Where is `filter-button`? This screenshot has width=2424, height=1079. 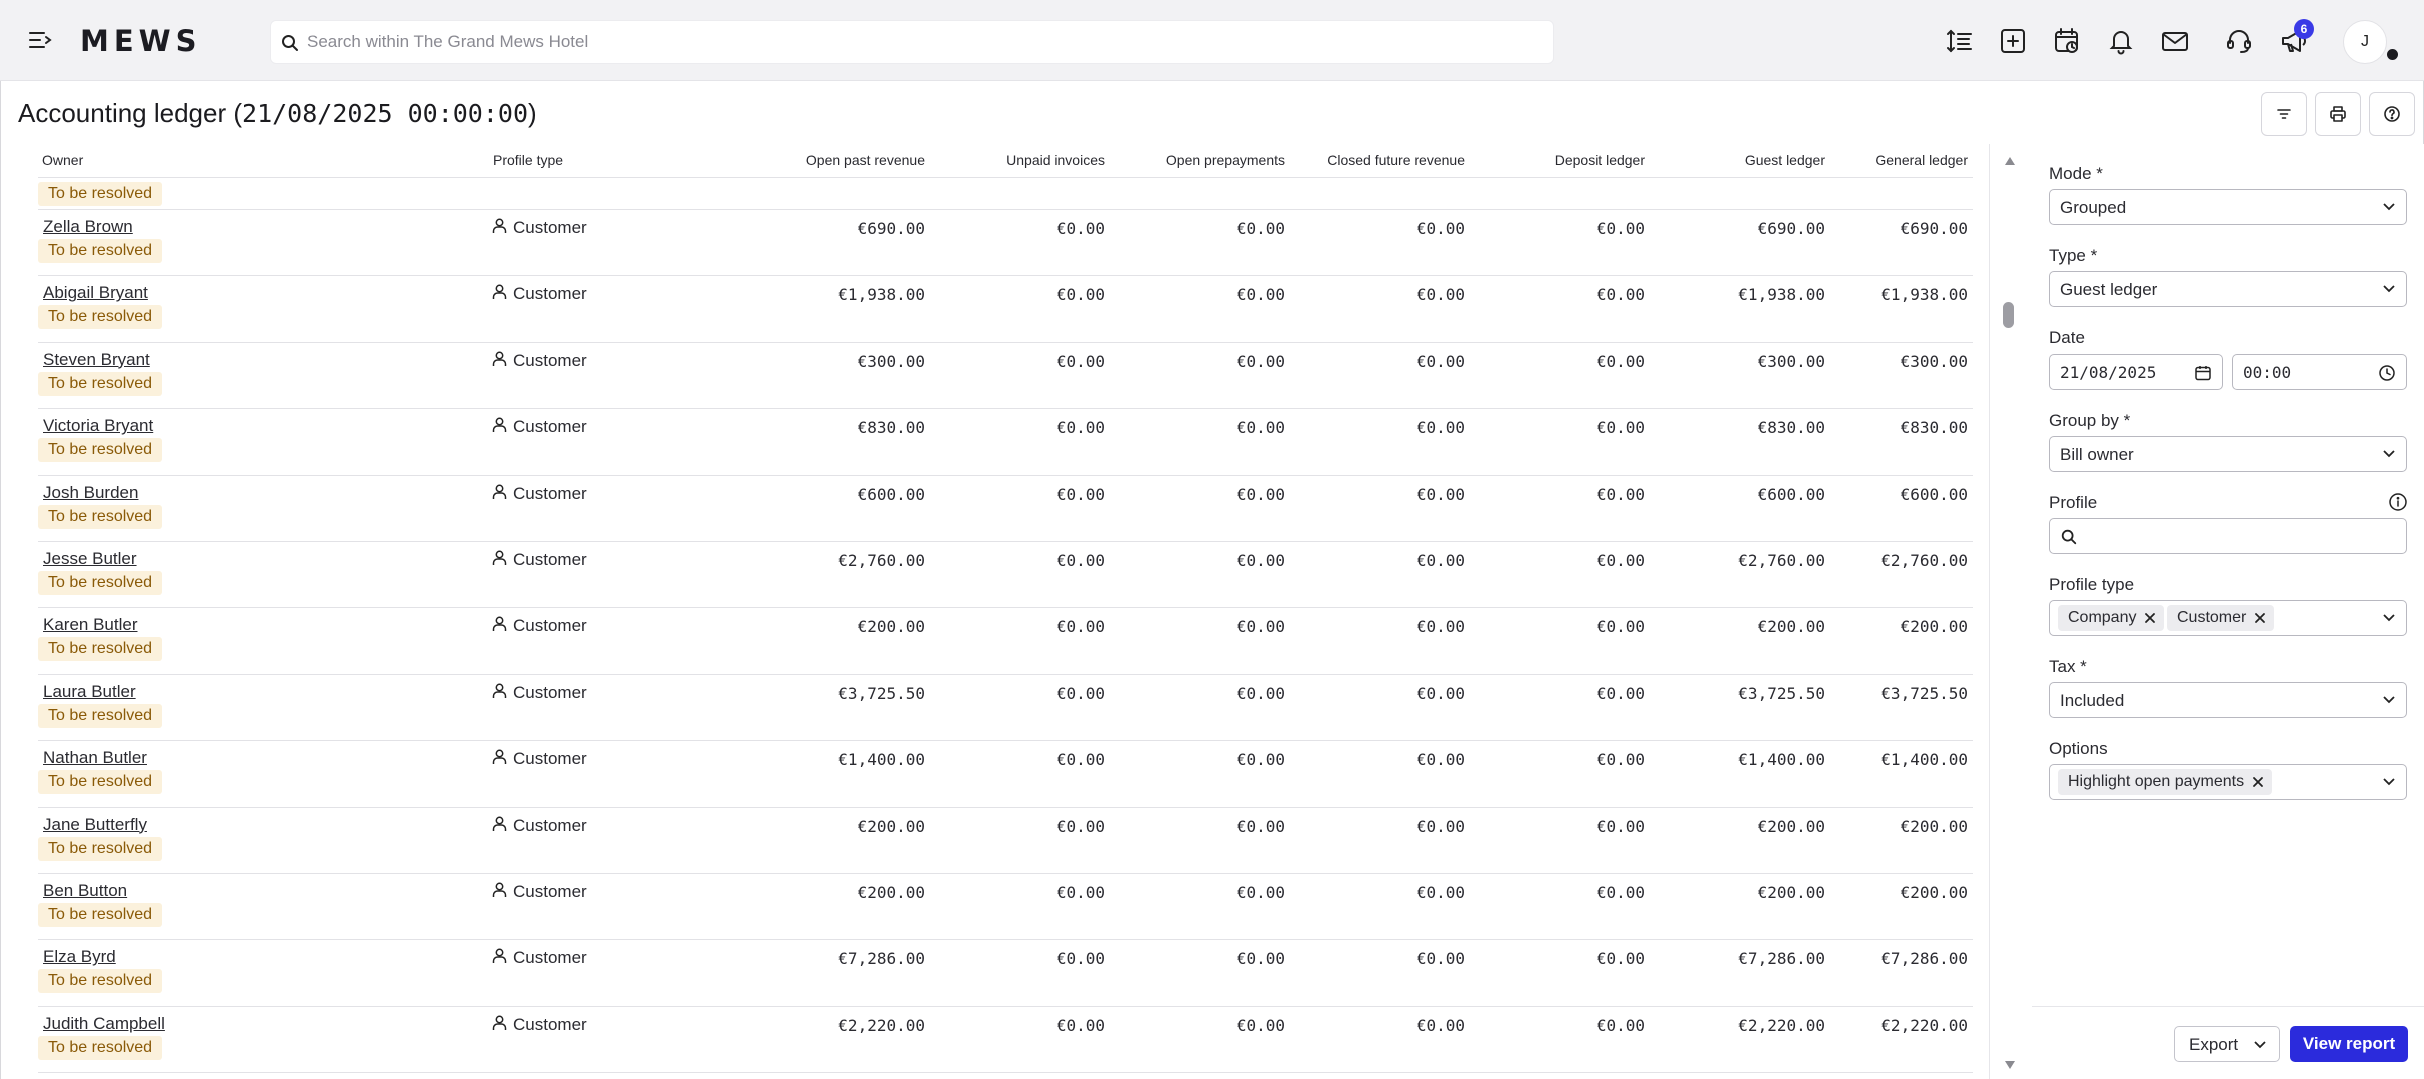
filter-button is located at coordinates (2284, 114).